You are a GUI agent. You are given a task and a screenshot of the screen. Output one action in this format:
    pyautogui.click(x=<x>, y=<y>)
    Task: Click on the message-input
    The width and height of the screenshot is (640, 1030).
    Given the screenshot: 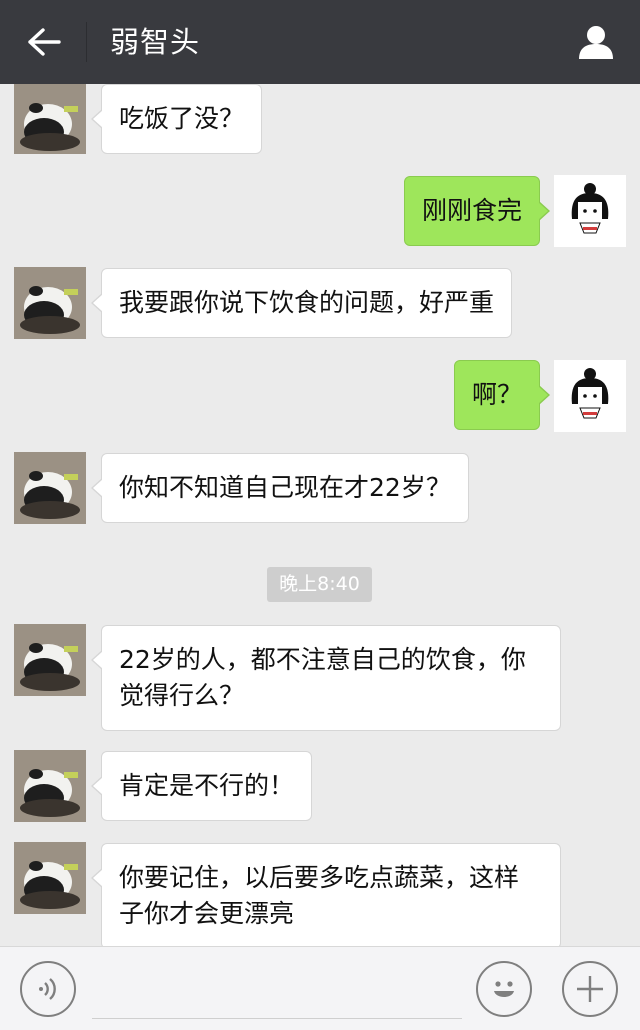 What is the action you would take?
    pyautogui.click(x=277, y=988)
    